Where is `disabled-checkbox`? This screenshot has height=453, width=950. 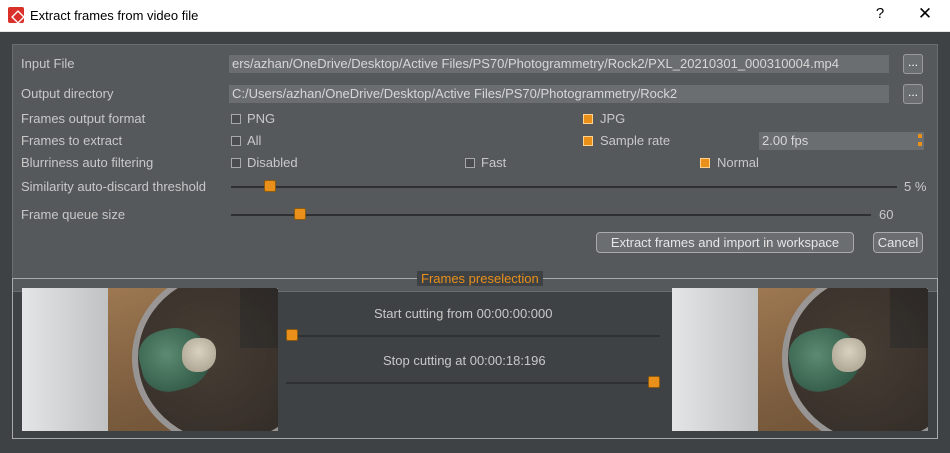 disabled-checkbox is located at coordinates (236, 163).